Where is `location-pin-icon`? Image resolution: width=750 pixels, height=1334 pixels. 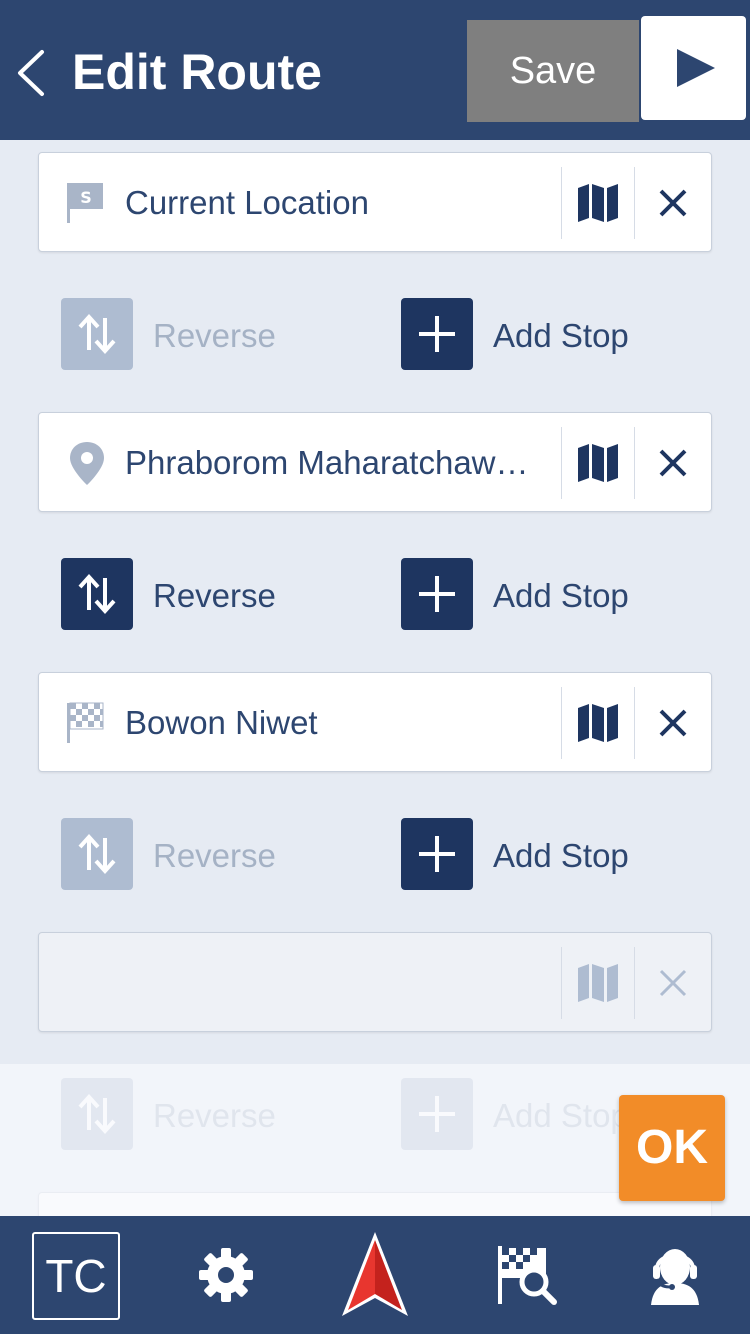 location-pin-icon is located at coordinates (87, 463).